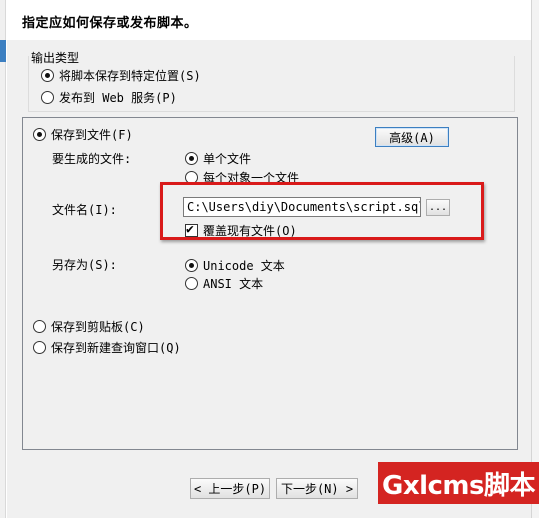  I want to click on save-as-label: 另存为(S):, so click(84, 265).